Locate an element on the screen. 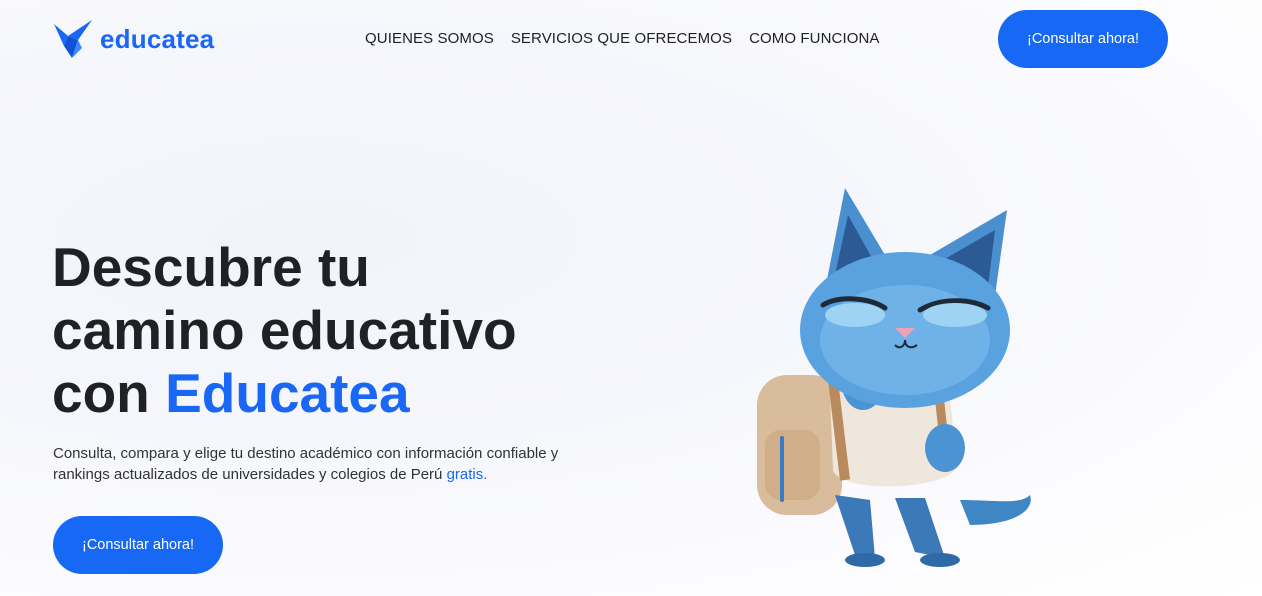 Image resolution: width=1262 pixels, height=596 pixels. logo-text: educatea is located at coordinates (157, 38).